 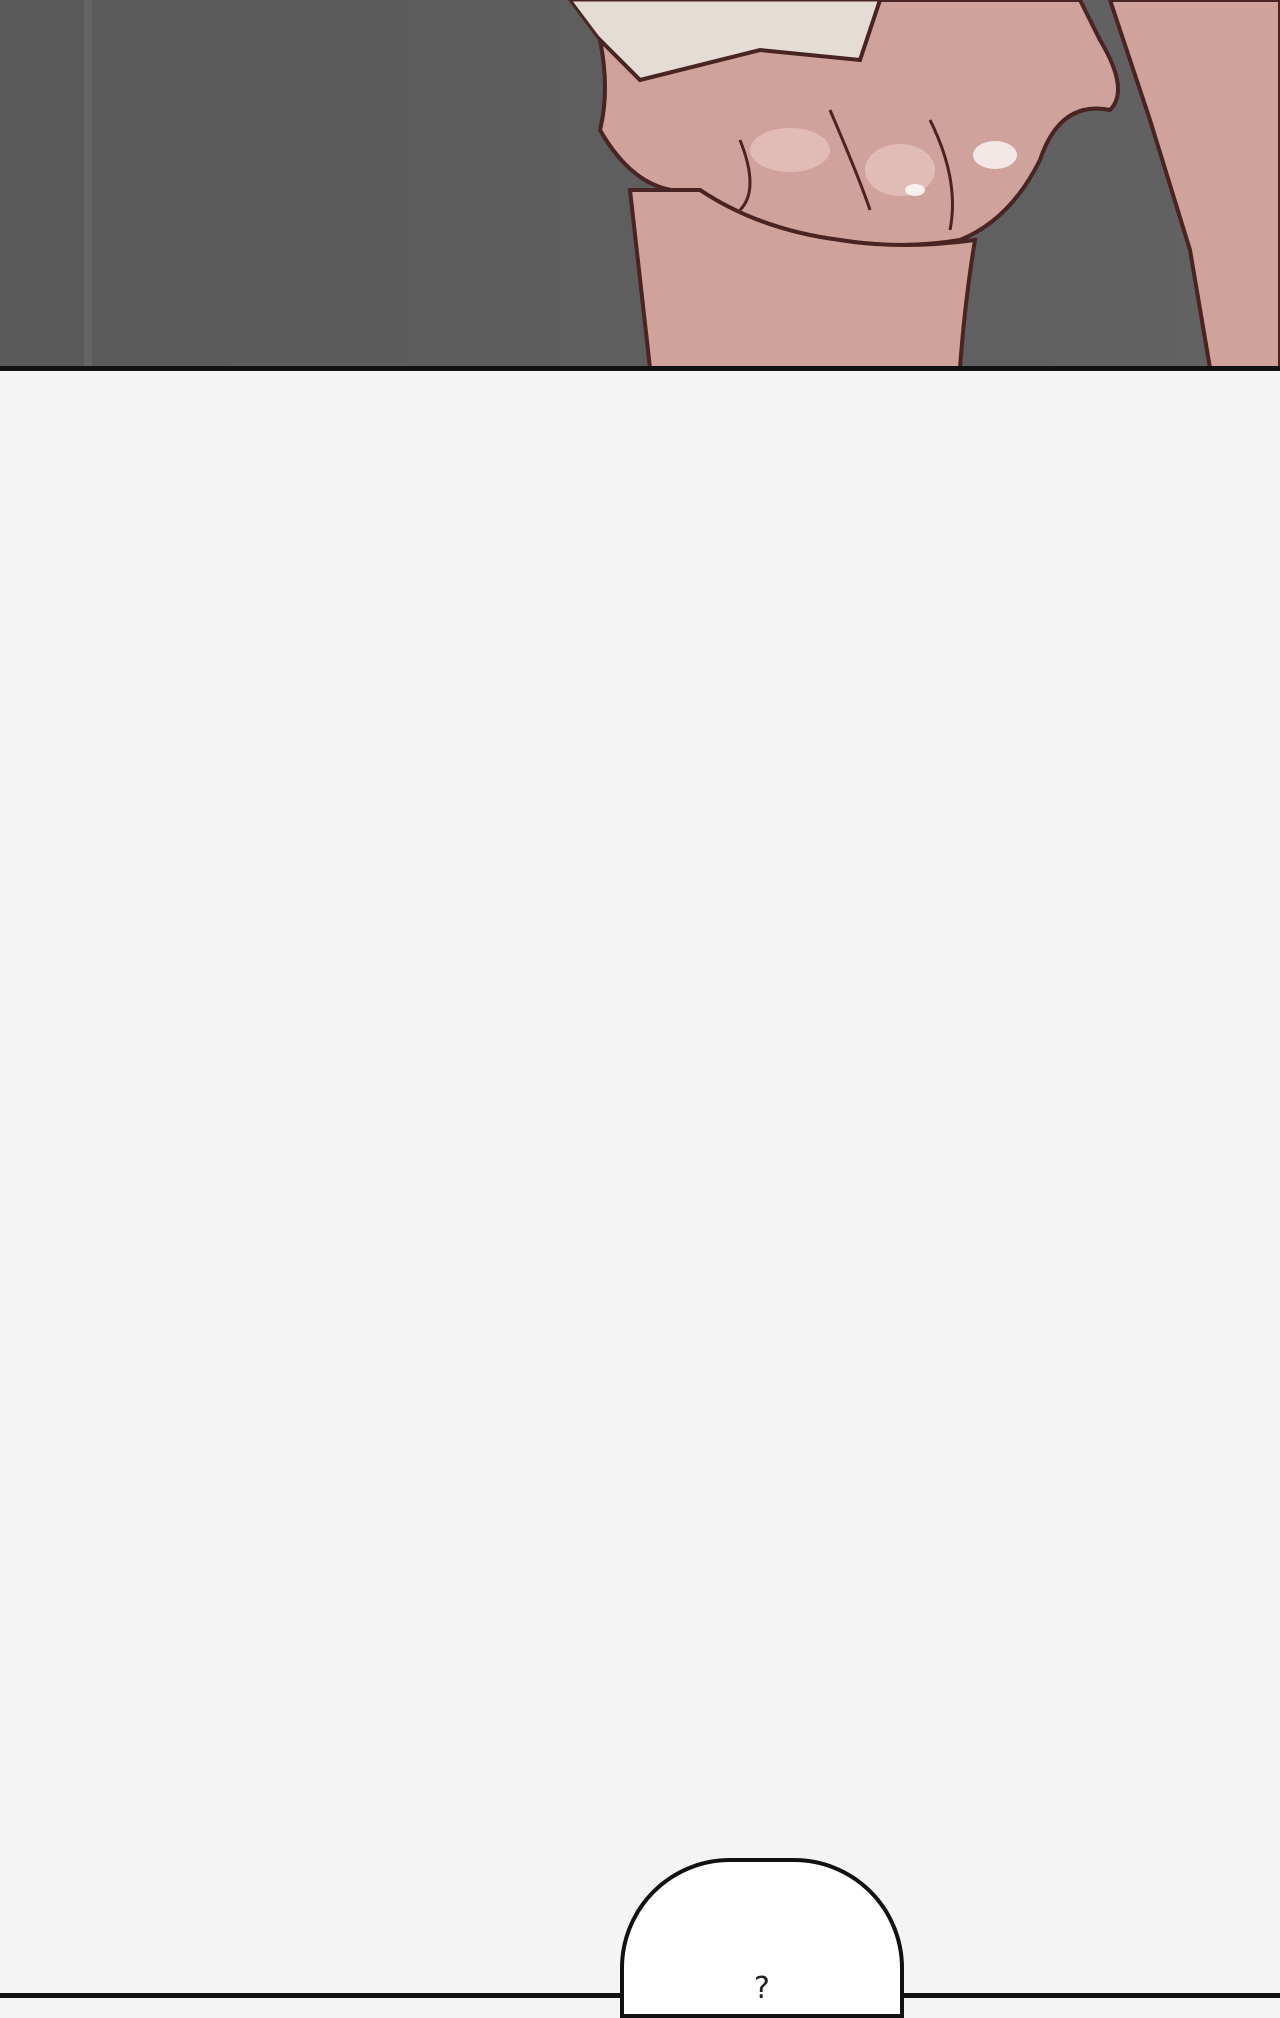 I want to click on speech-bubble: ?, so click(x=762, y=1938).